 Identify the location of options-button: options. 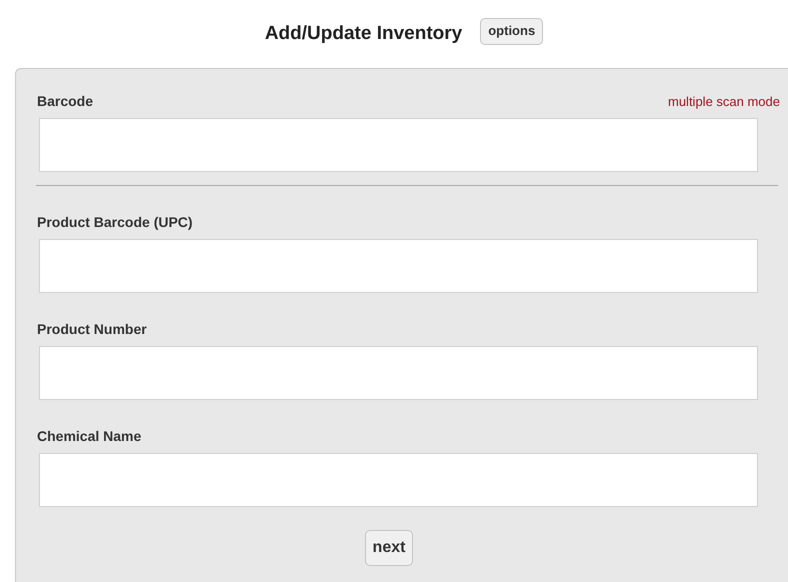
(512, 31).